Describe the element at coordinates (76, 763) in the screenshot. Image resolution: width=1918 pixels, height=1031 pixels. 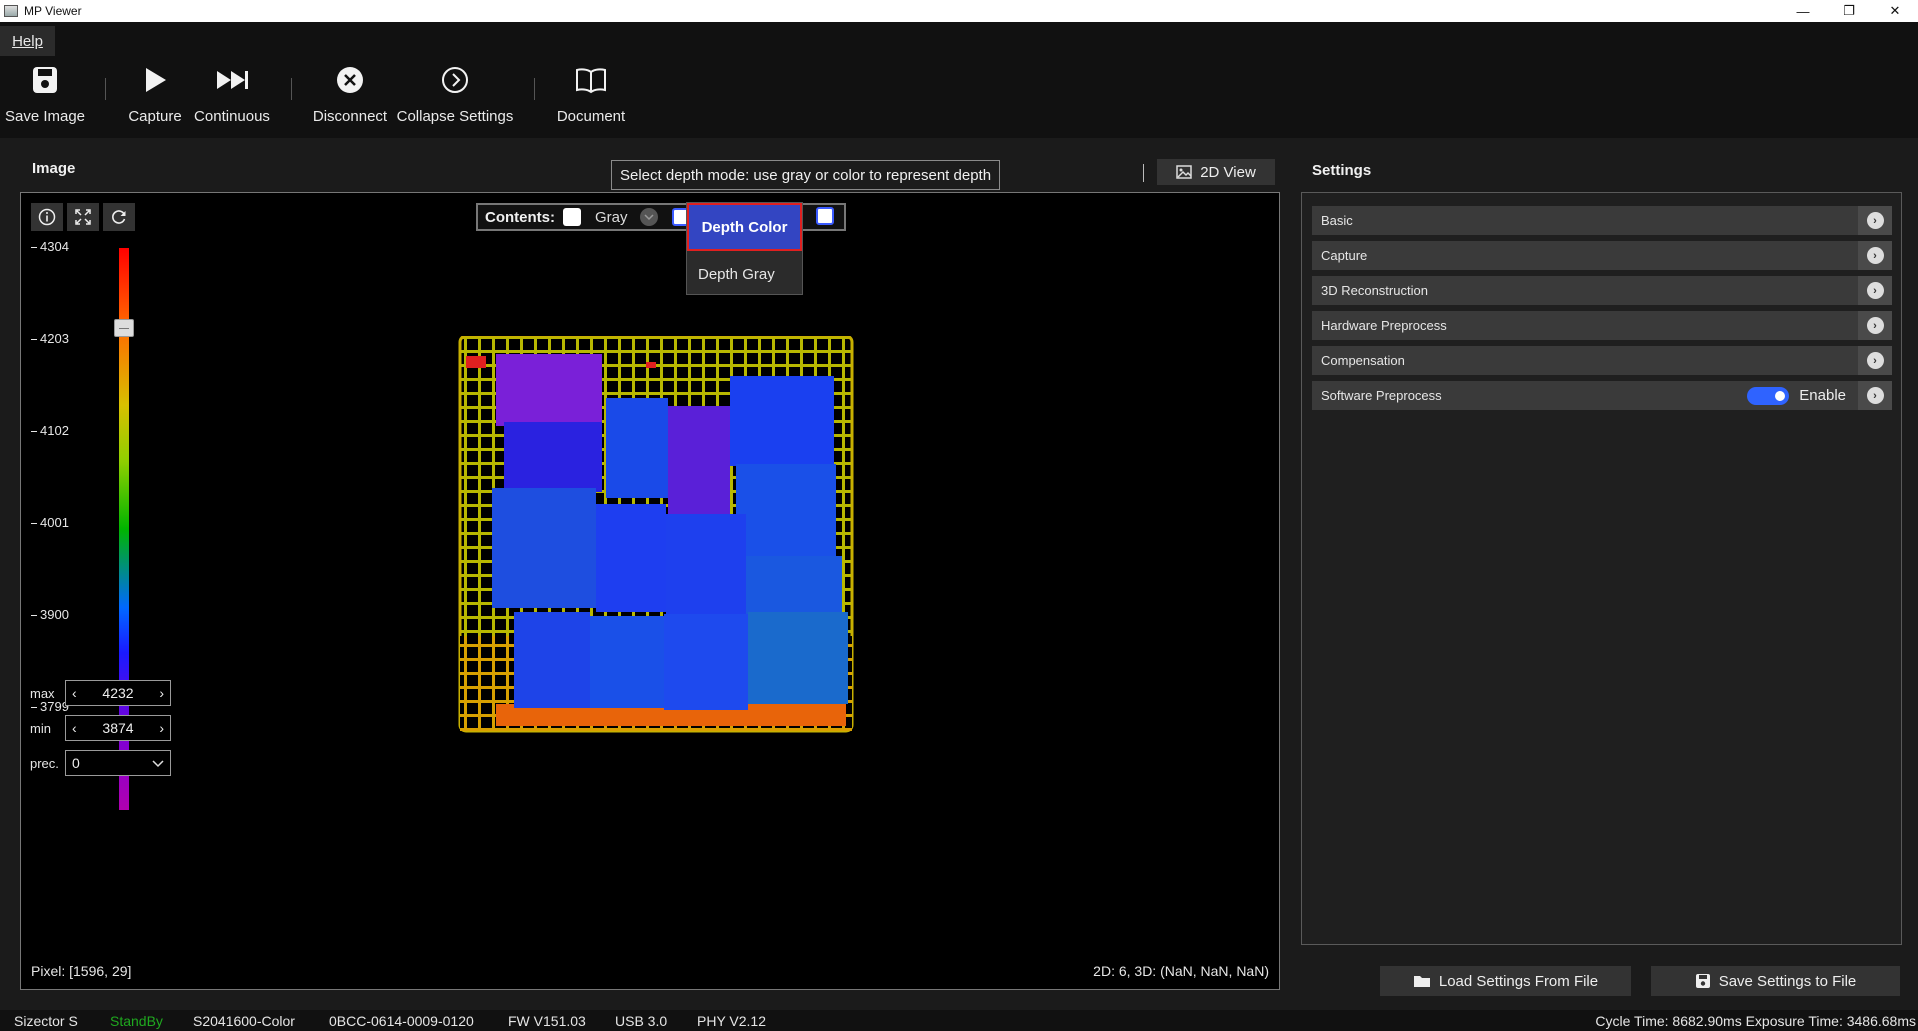
I see `precision-value: 0` at that location.